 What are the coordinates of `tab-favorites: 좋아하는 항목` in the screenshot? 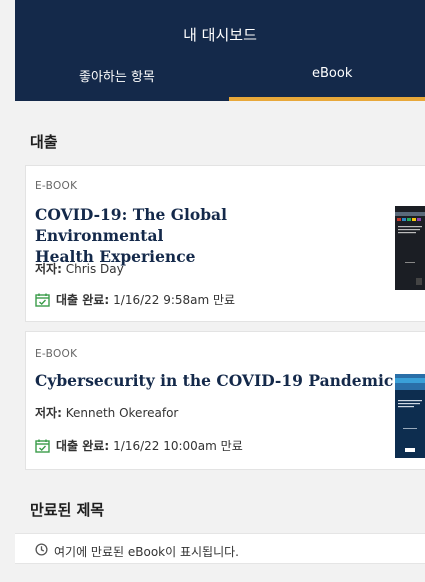 It's located at (117, 75).